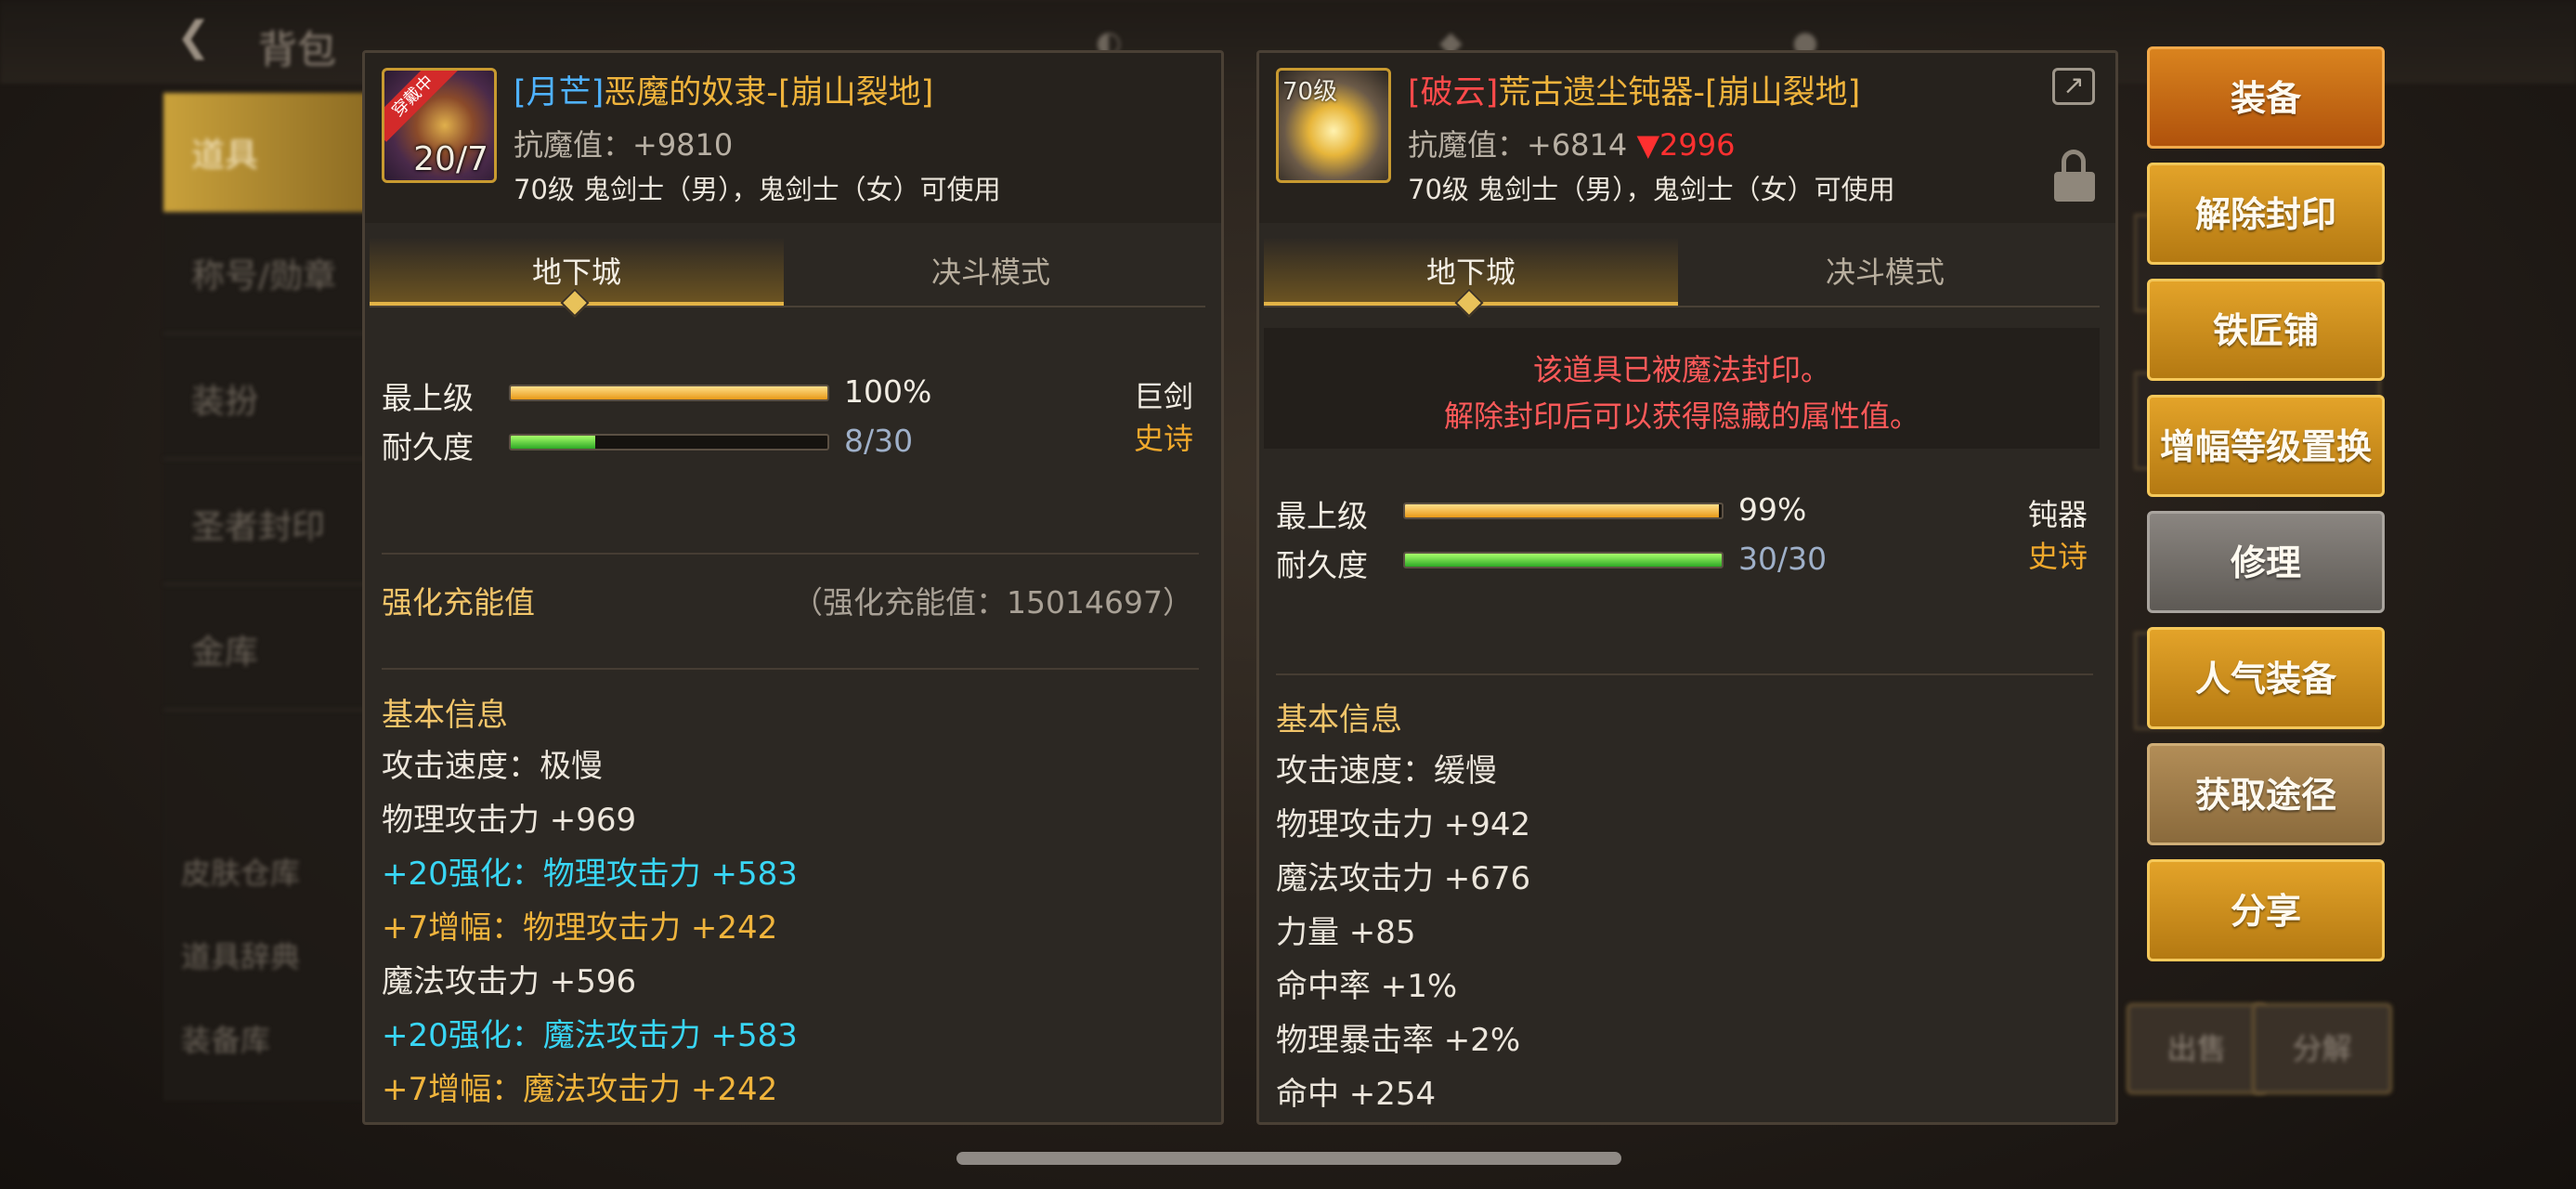 This screenshot has height=1189, width=2576. I want to click on item-icon: 70级, so click(1333, 125).